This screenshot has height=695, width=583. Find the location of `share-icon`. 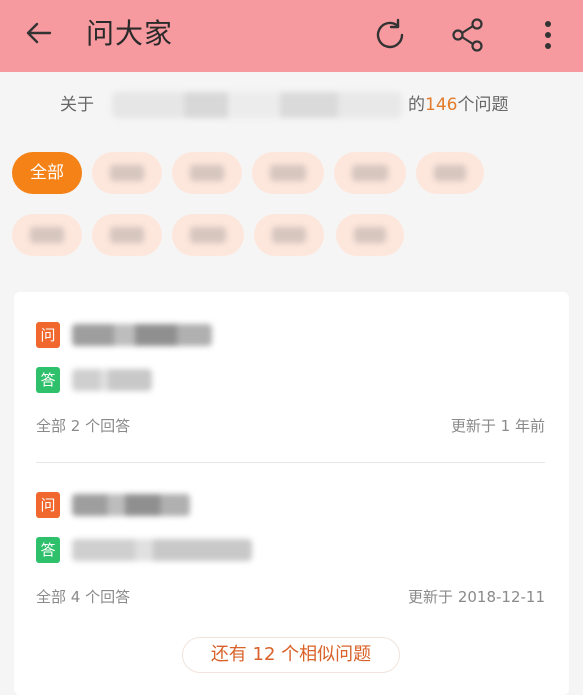

share-icon is located at coordinates (468, 35).